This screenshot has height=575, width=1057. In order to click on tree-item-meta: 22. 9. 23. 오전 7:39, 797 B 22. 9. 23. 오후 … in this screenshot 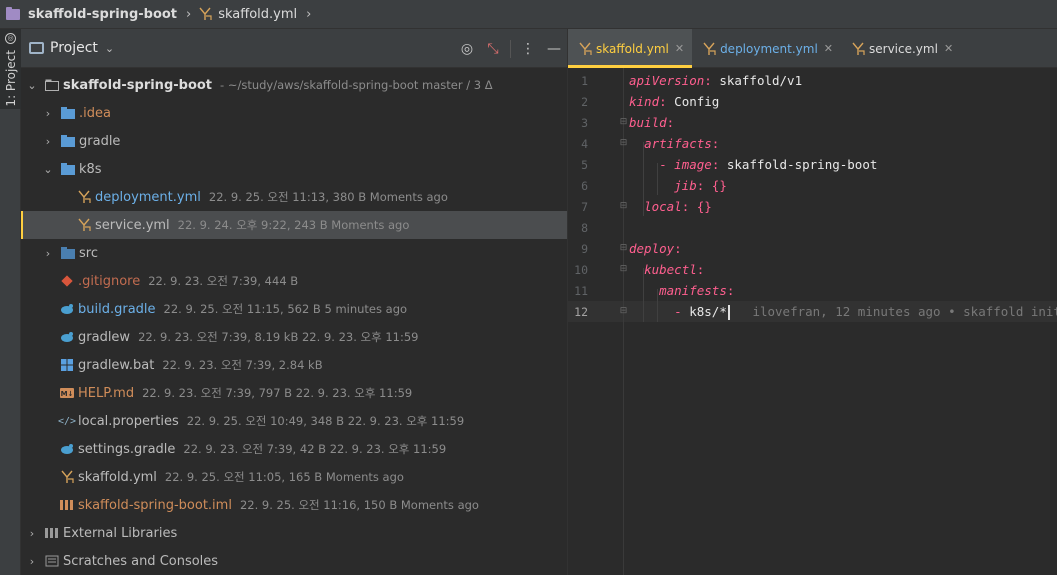, I will do `click(277, 393)`.